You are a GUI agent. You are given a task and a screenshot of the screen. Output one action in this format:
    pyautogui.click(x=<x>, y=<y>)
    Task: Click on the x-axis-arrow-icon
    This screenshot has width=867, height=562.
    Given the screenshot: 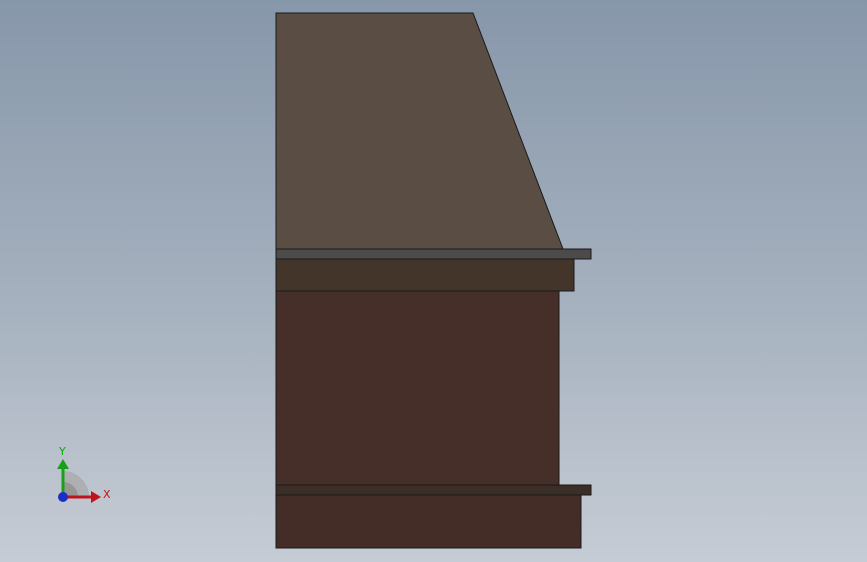 What is the action you would take?
    pyautogui.click(x=96, y=497)
    